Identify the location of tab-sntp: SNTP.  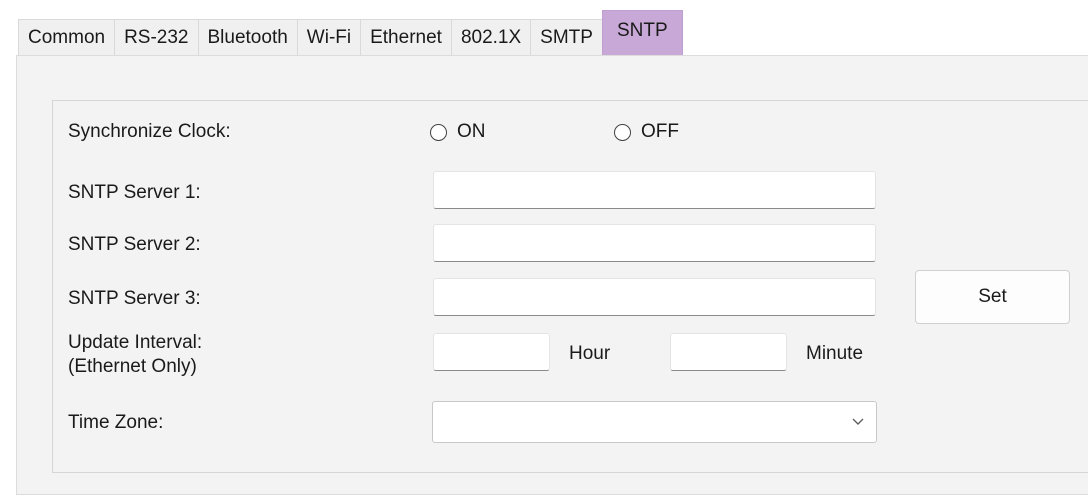
(642, 33).